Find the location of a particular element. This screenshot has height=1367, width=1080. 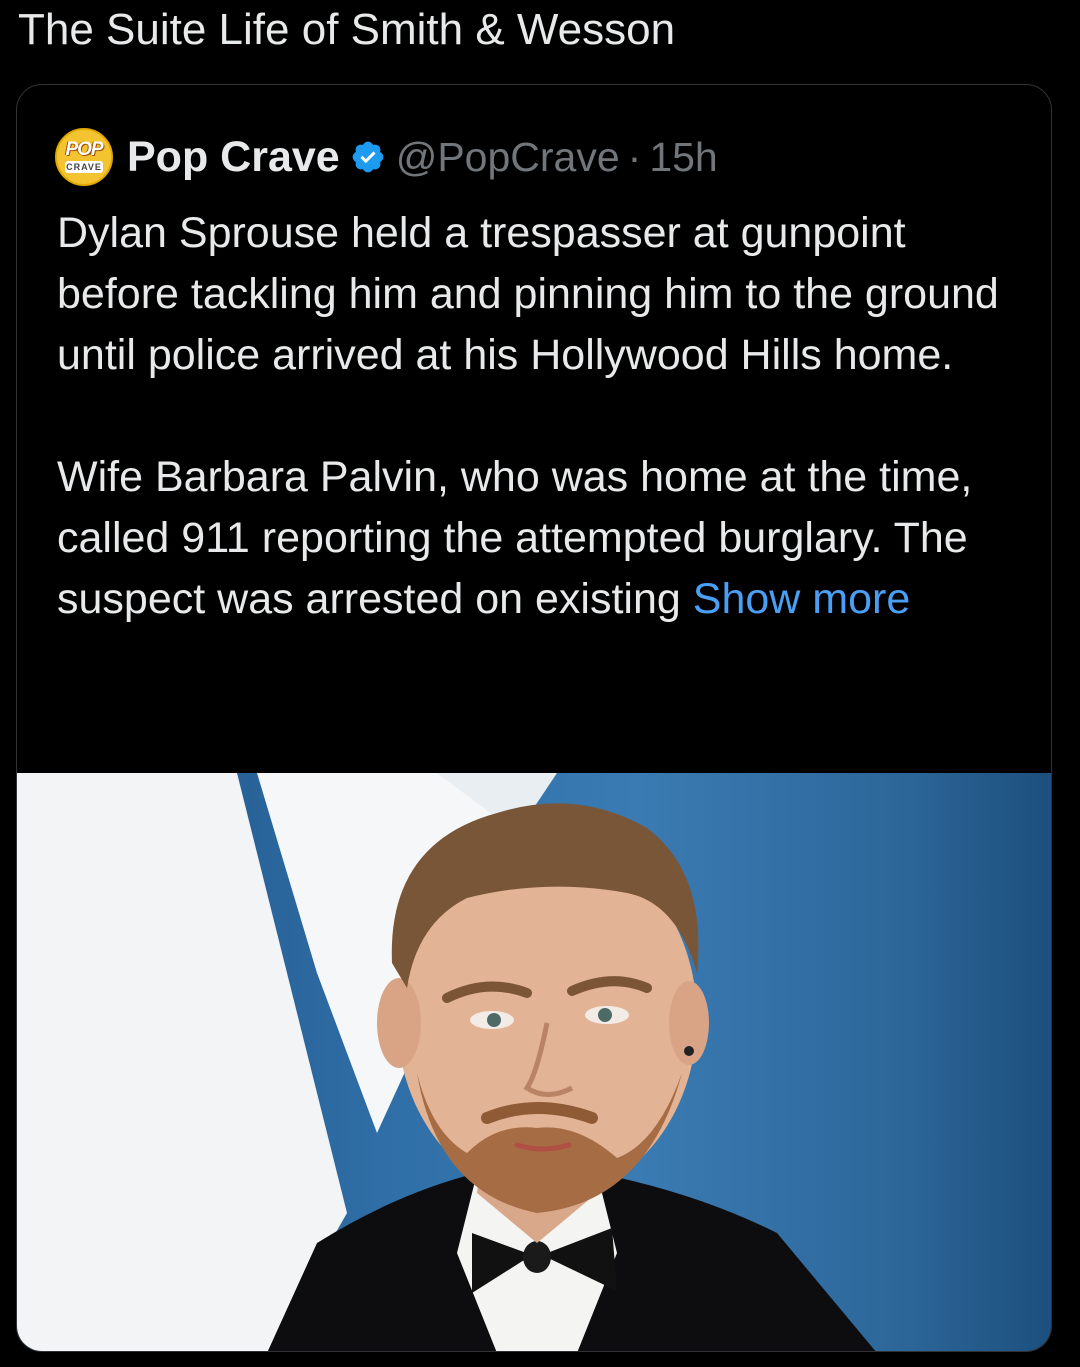

author-name: Pop Crave is located at coordinates (233, 157).